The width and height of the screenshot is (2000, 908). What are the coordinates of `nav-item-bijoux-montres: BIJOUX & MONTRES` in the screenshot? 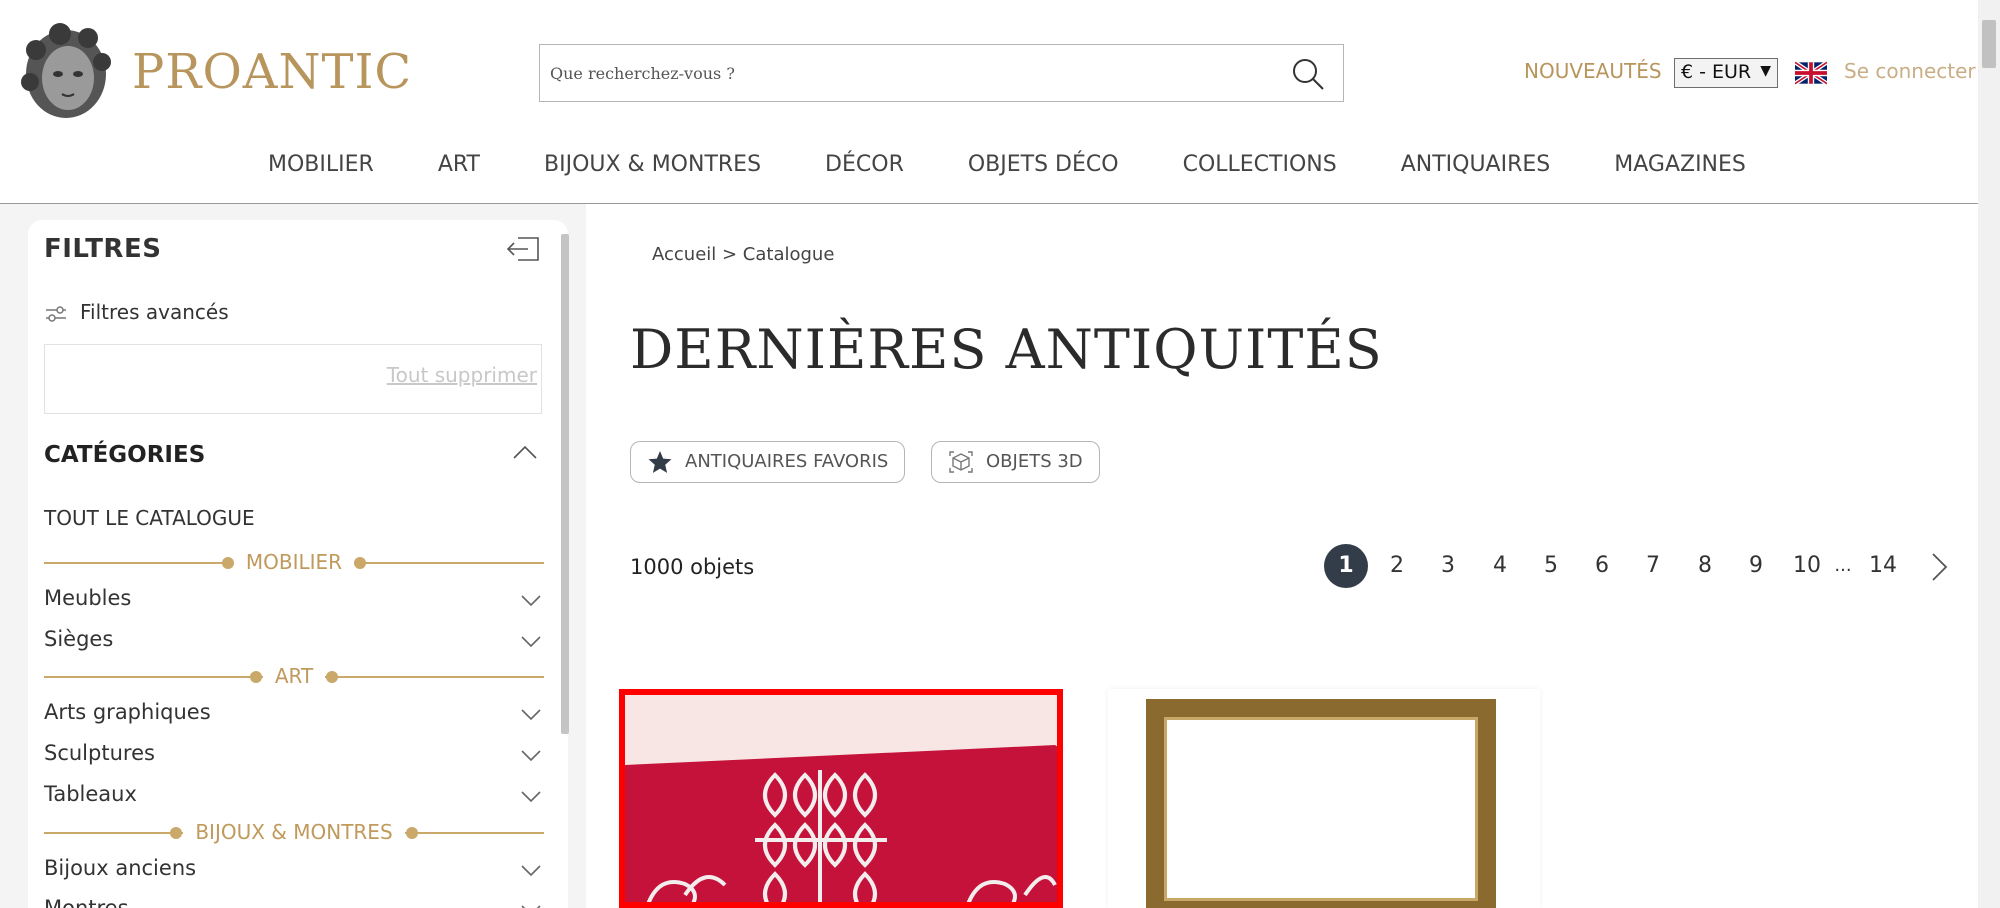 It's located at (652, 168).